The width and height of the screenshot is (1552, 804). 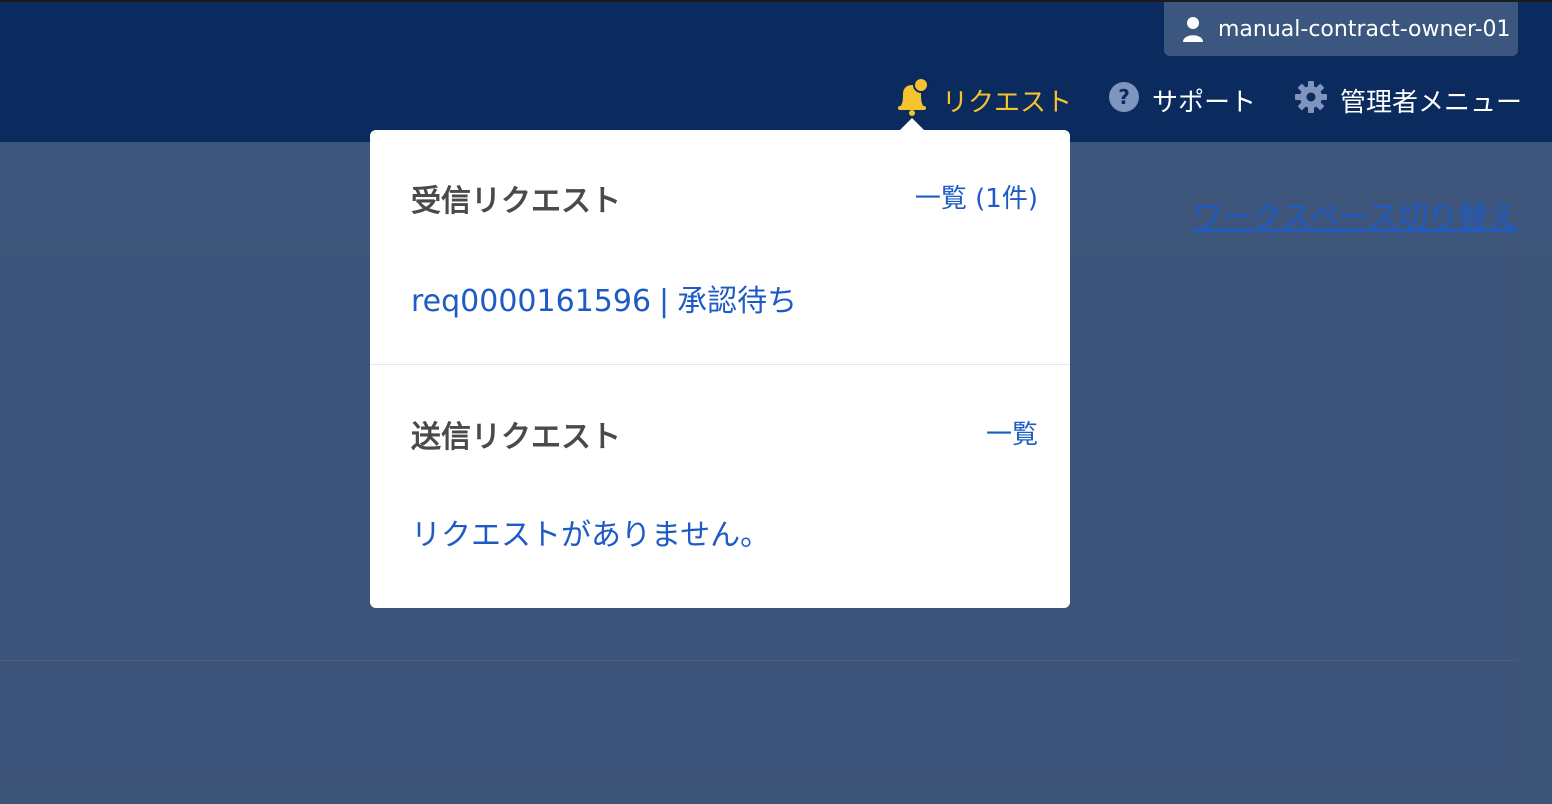 I want to click on request-id: req0000161596, so click(x=531, y=301).